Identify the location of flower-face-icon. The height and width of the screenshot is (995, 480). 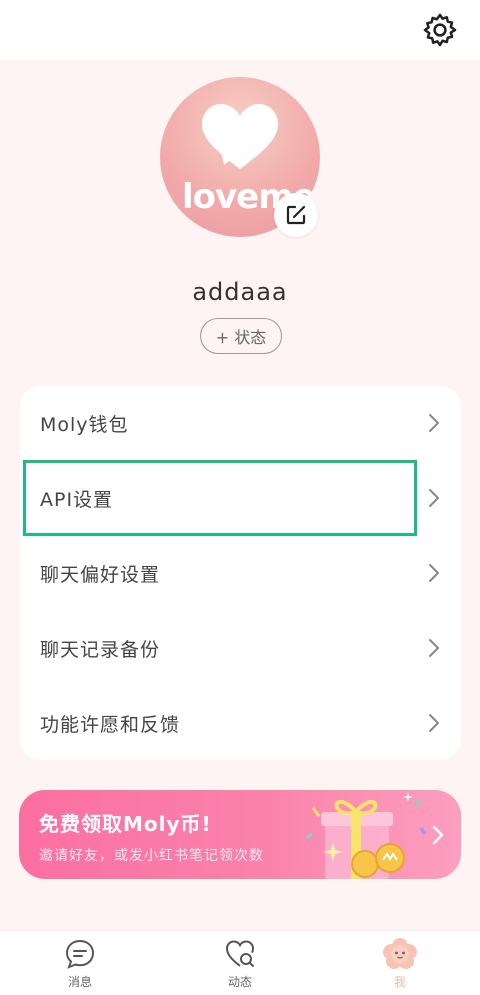
(400, 953).